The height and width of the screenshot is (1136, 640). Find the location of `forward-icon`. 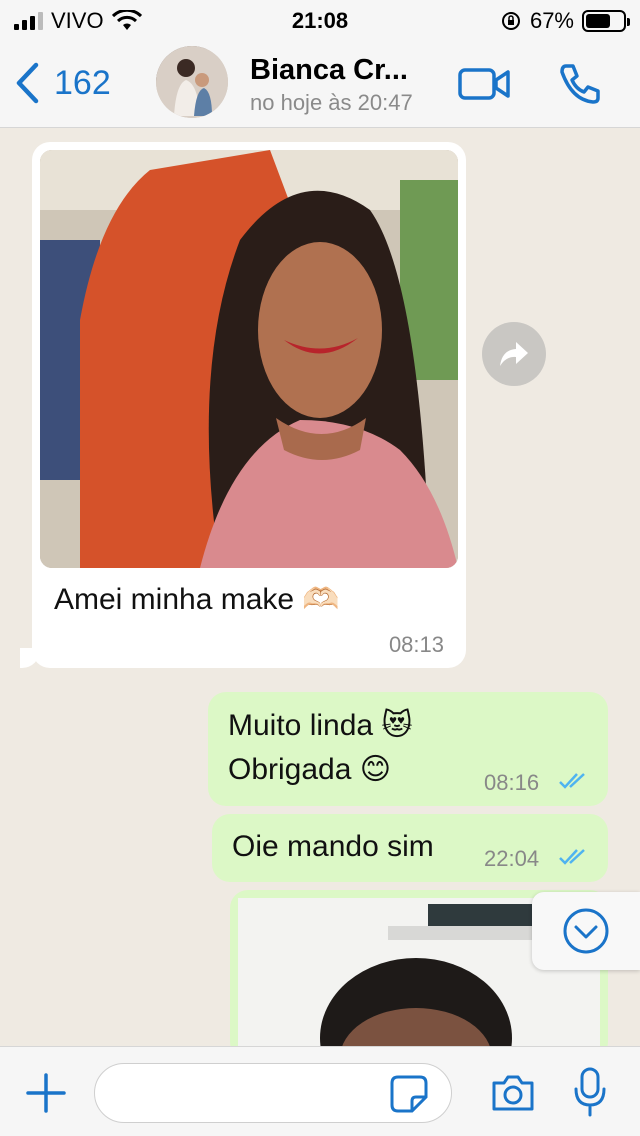

forward-icon is located at coordinates (514, 354).